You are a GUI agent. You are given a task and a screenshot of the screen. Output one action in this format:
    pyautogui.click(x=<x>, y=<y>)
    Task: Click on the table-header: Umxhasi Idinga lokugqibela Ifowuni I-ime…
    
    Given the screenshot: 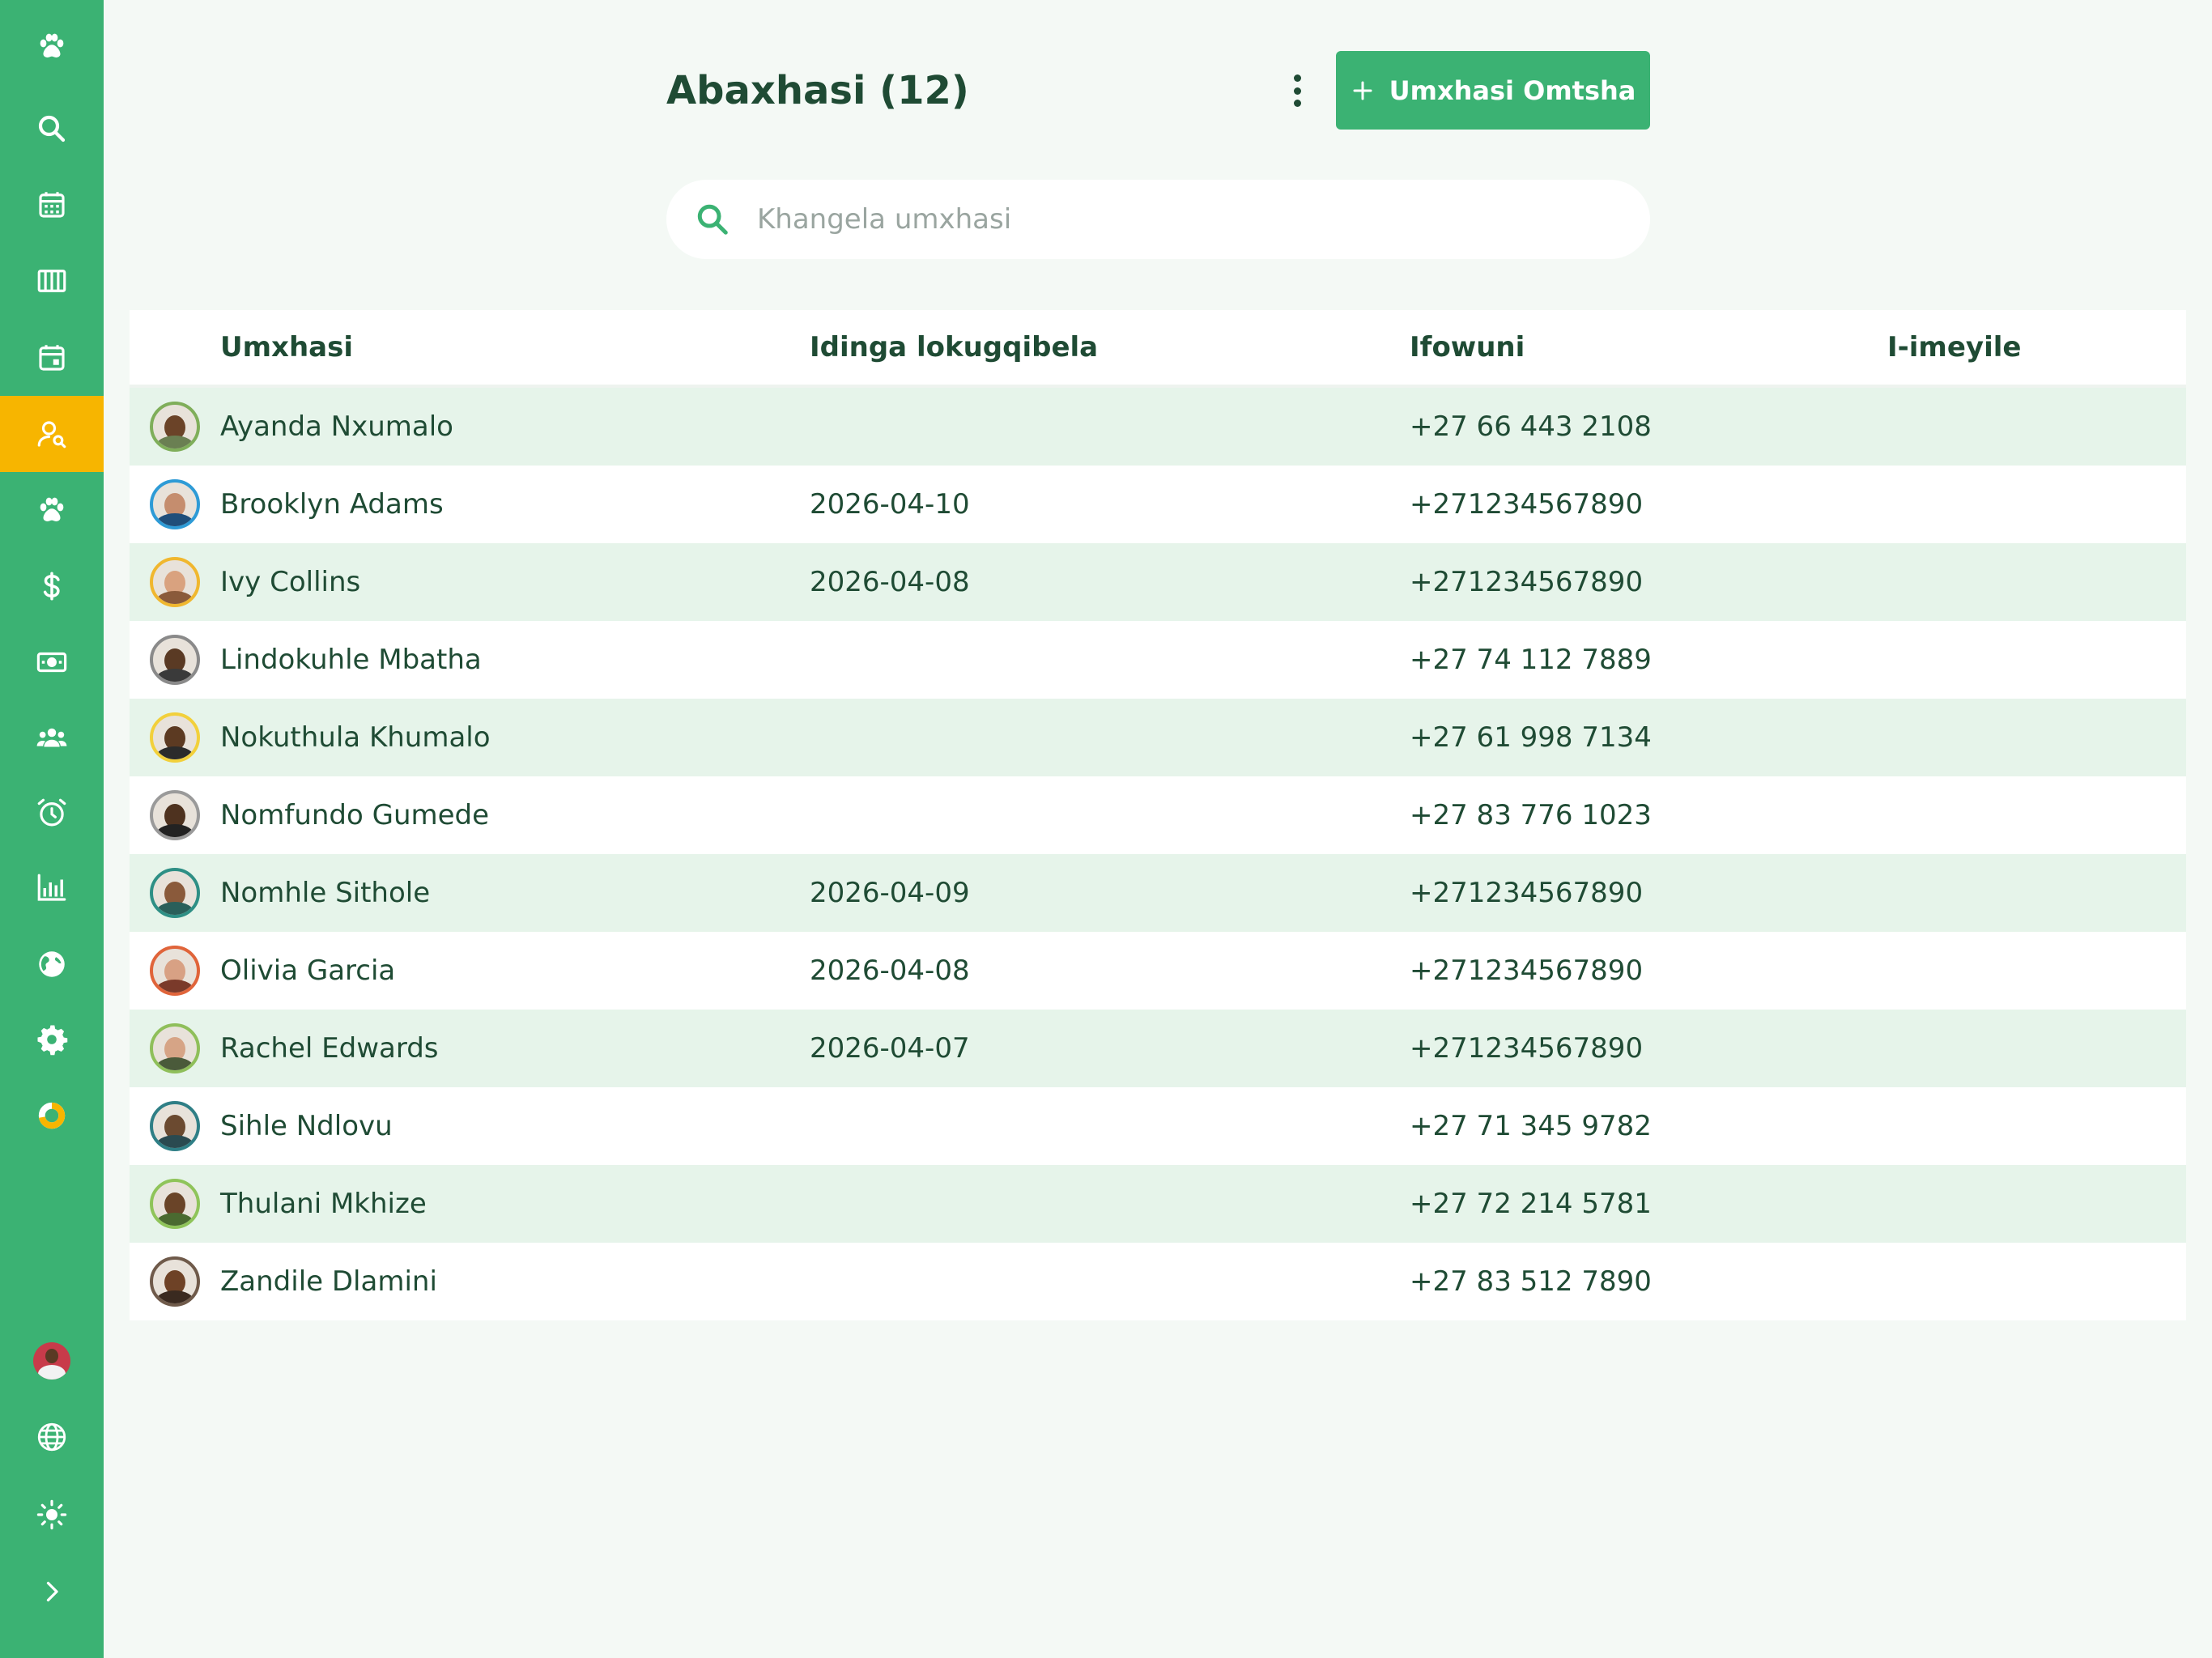 What is the action you would take?
    pyautogui.click(x=1158, y=349)
    